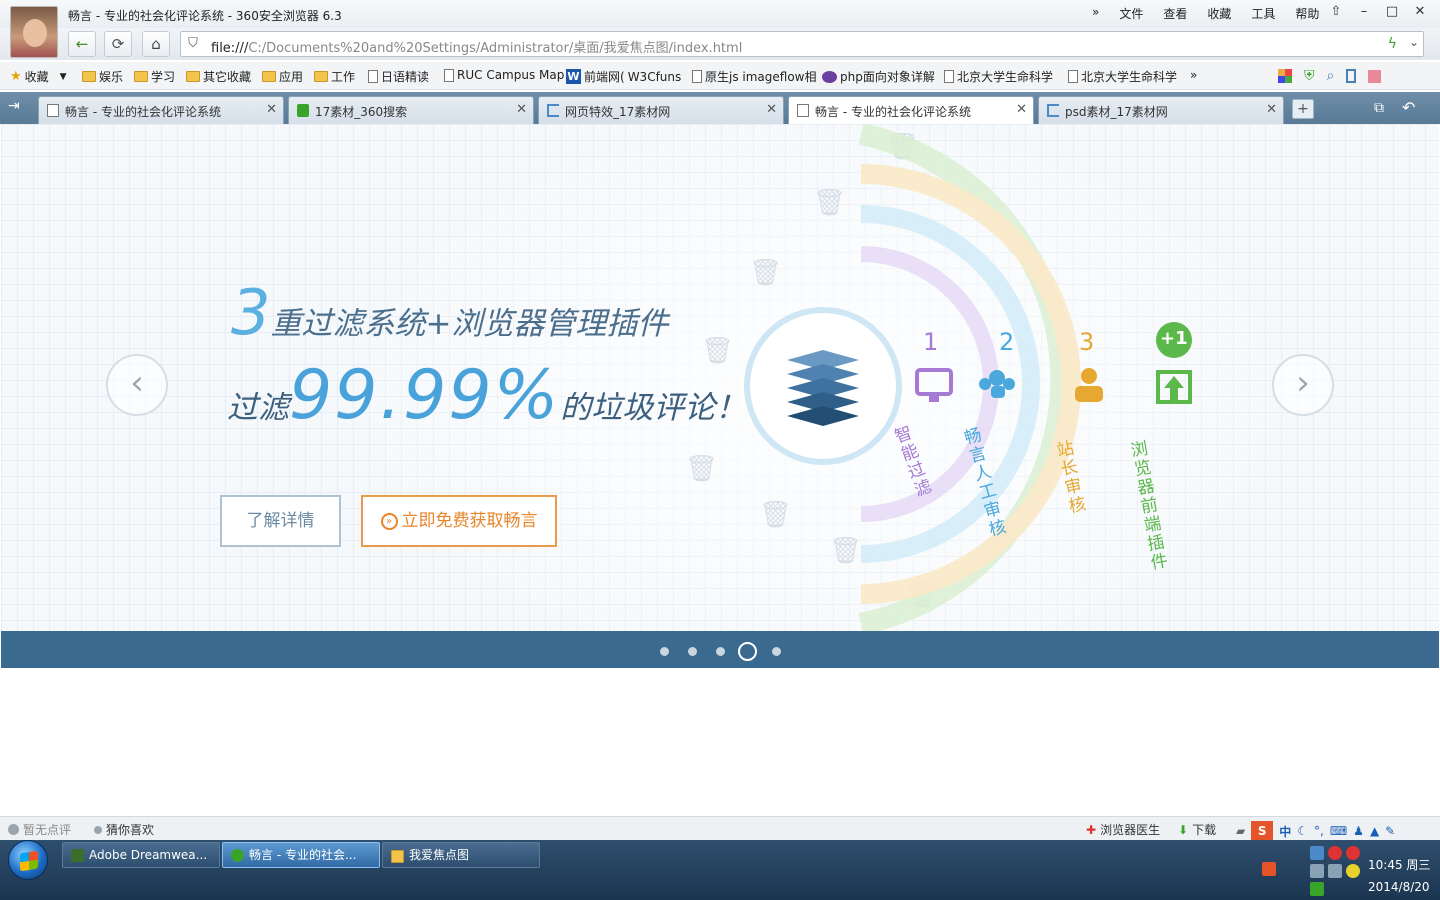 The width and height of the screenshot is (1440, 900). What do you see at coordinates (1285, 76) in the screenshot?
I see `apps-icon` at bounding box center [1285, 76].